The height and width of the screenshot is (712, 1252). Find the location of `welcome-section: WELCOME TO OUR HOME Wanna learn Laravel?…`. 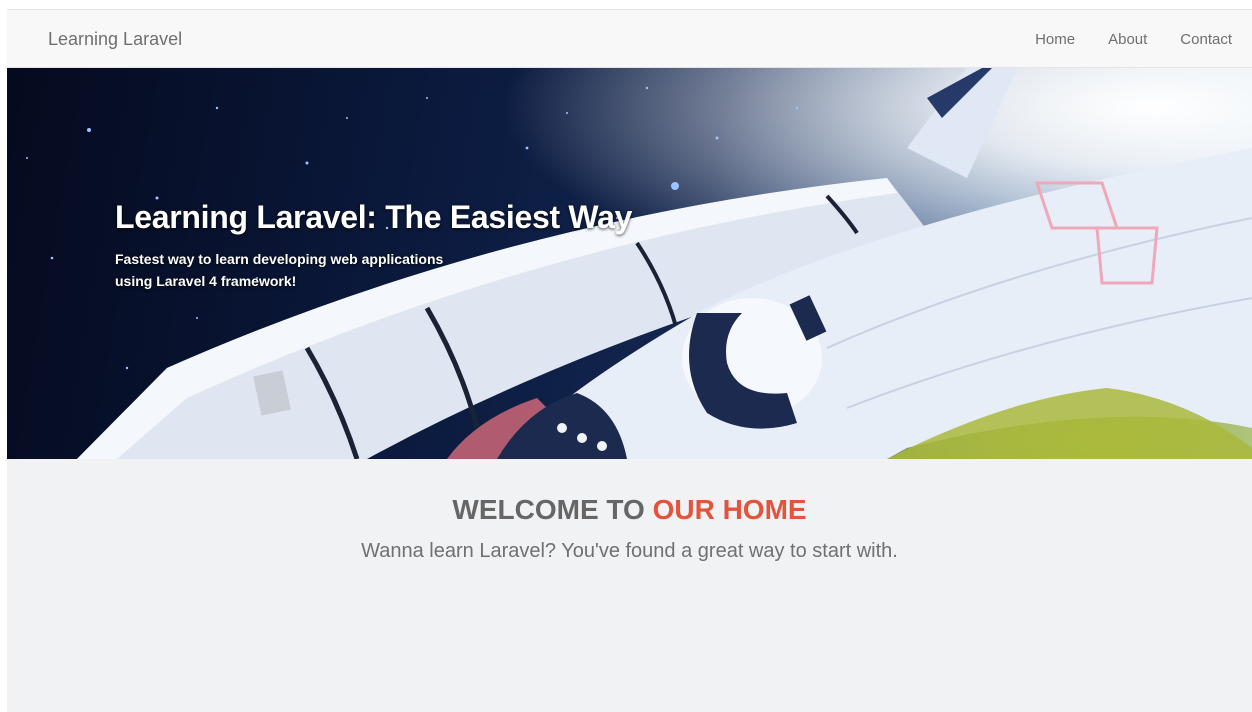

welcome-section: WELCOME TO OUR HOME Wanna learn Laravel?… is located at coordinates (629, 528).